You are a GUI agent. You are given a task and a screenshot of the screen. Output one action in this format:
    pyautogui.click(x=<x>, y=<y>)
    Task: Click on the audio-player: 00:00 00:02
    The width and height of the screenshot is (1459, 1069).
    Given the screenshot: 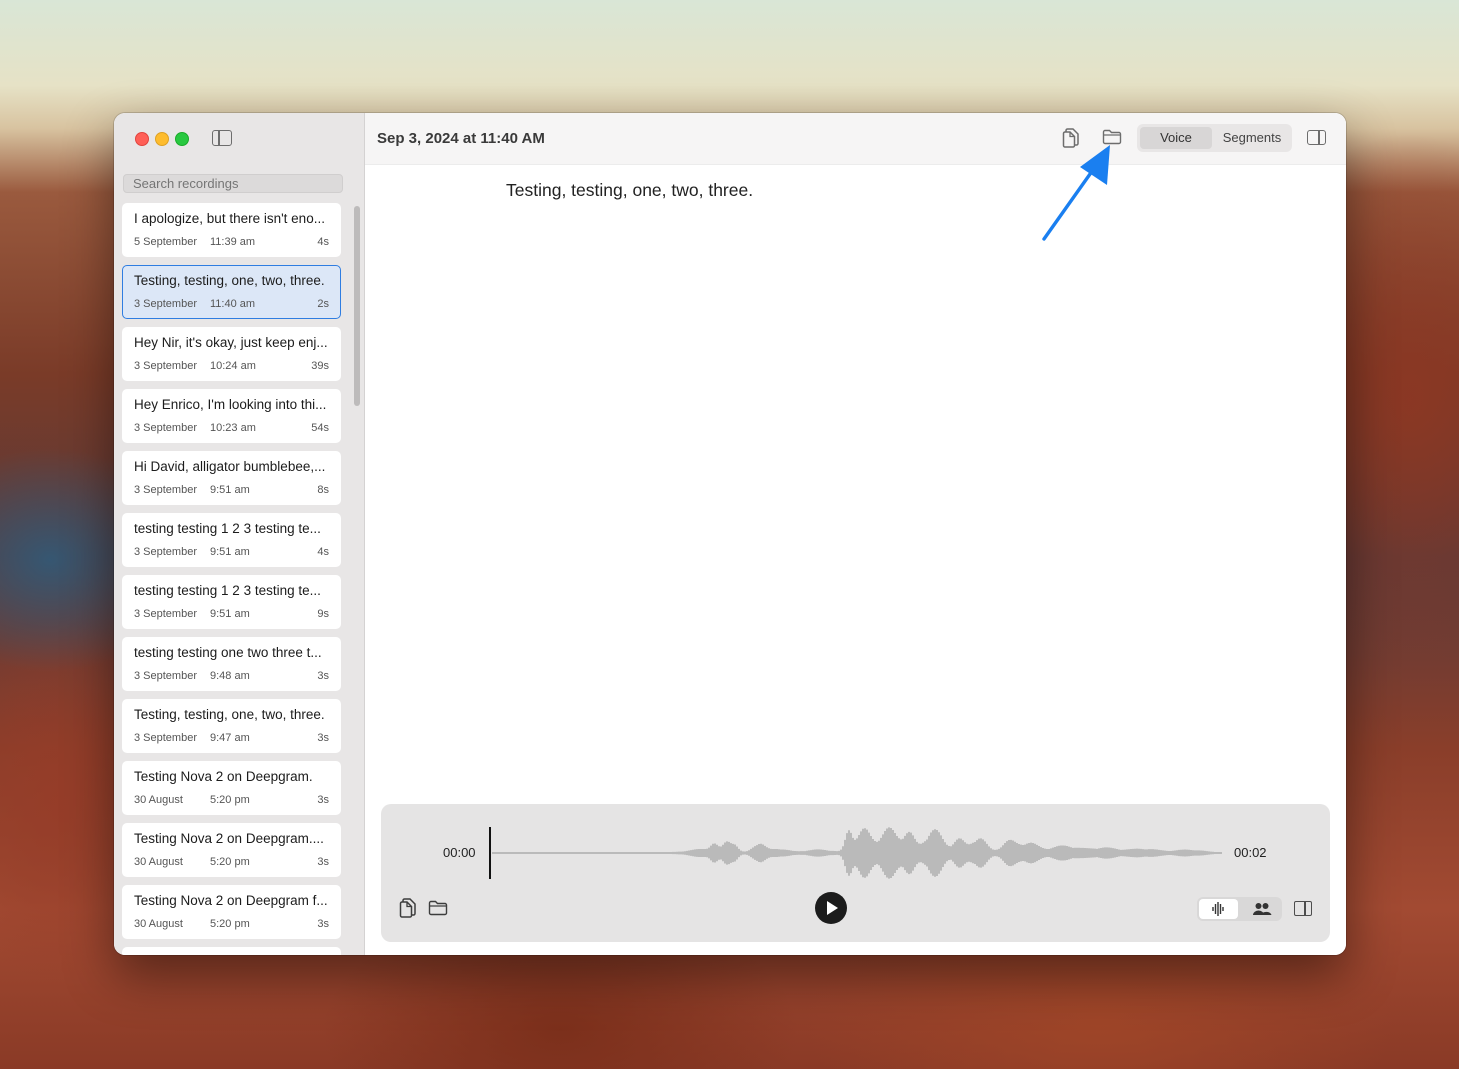 What is the action you would take?
    pyautogui.click(x=855, y=873)
    